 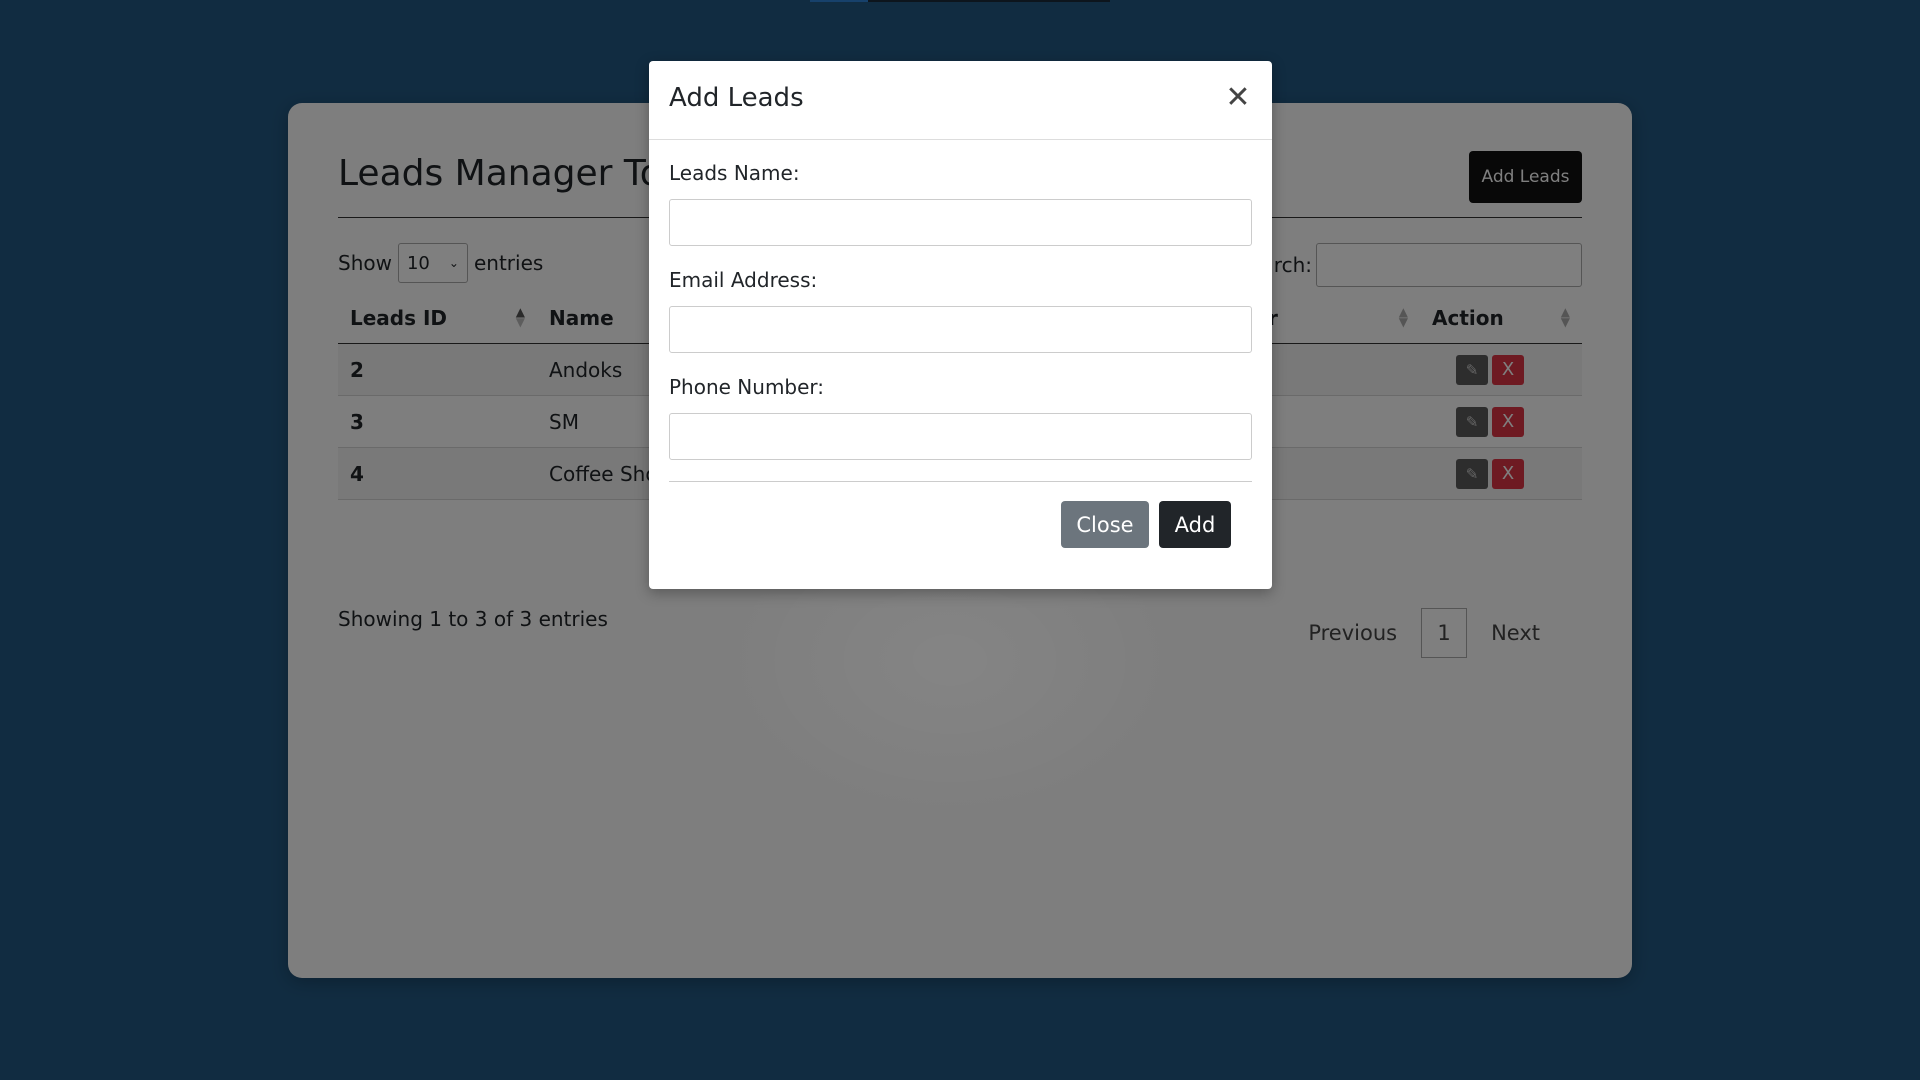 I want to click on email-input, so click(x=960, y=329).